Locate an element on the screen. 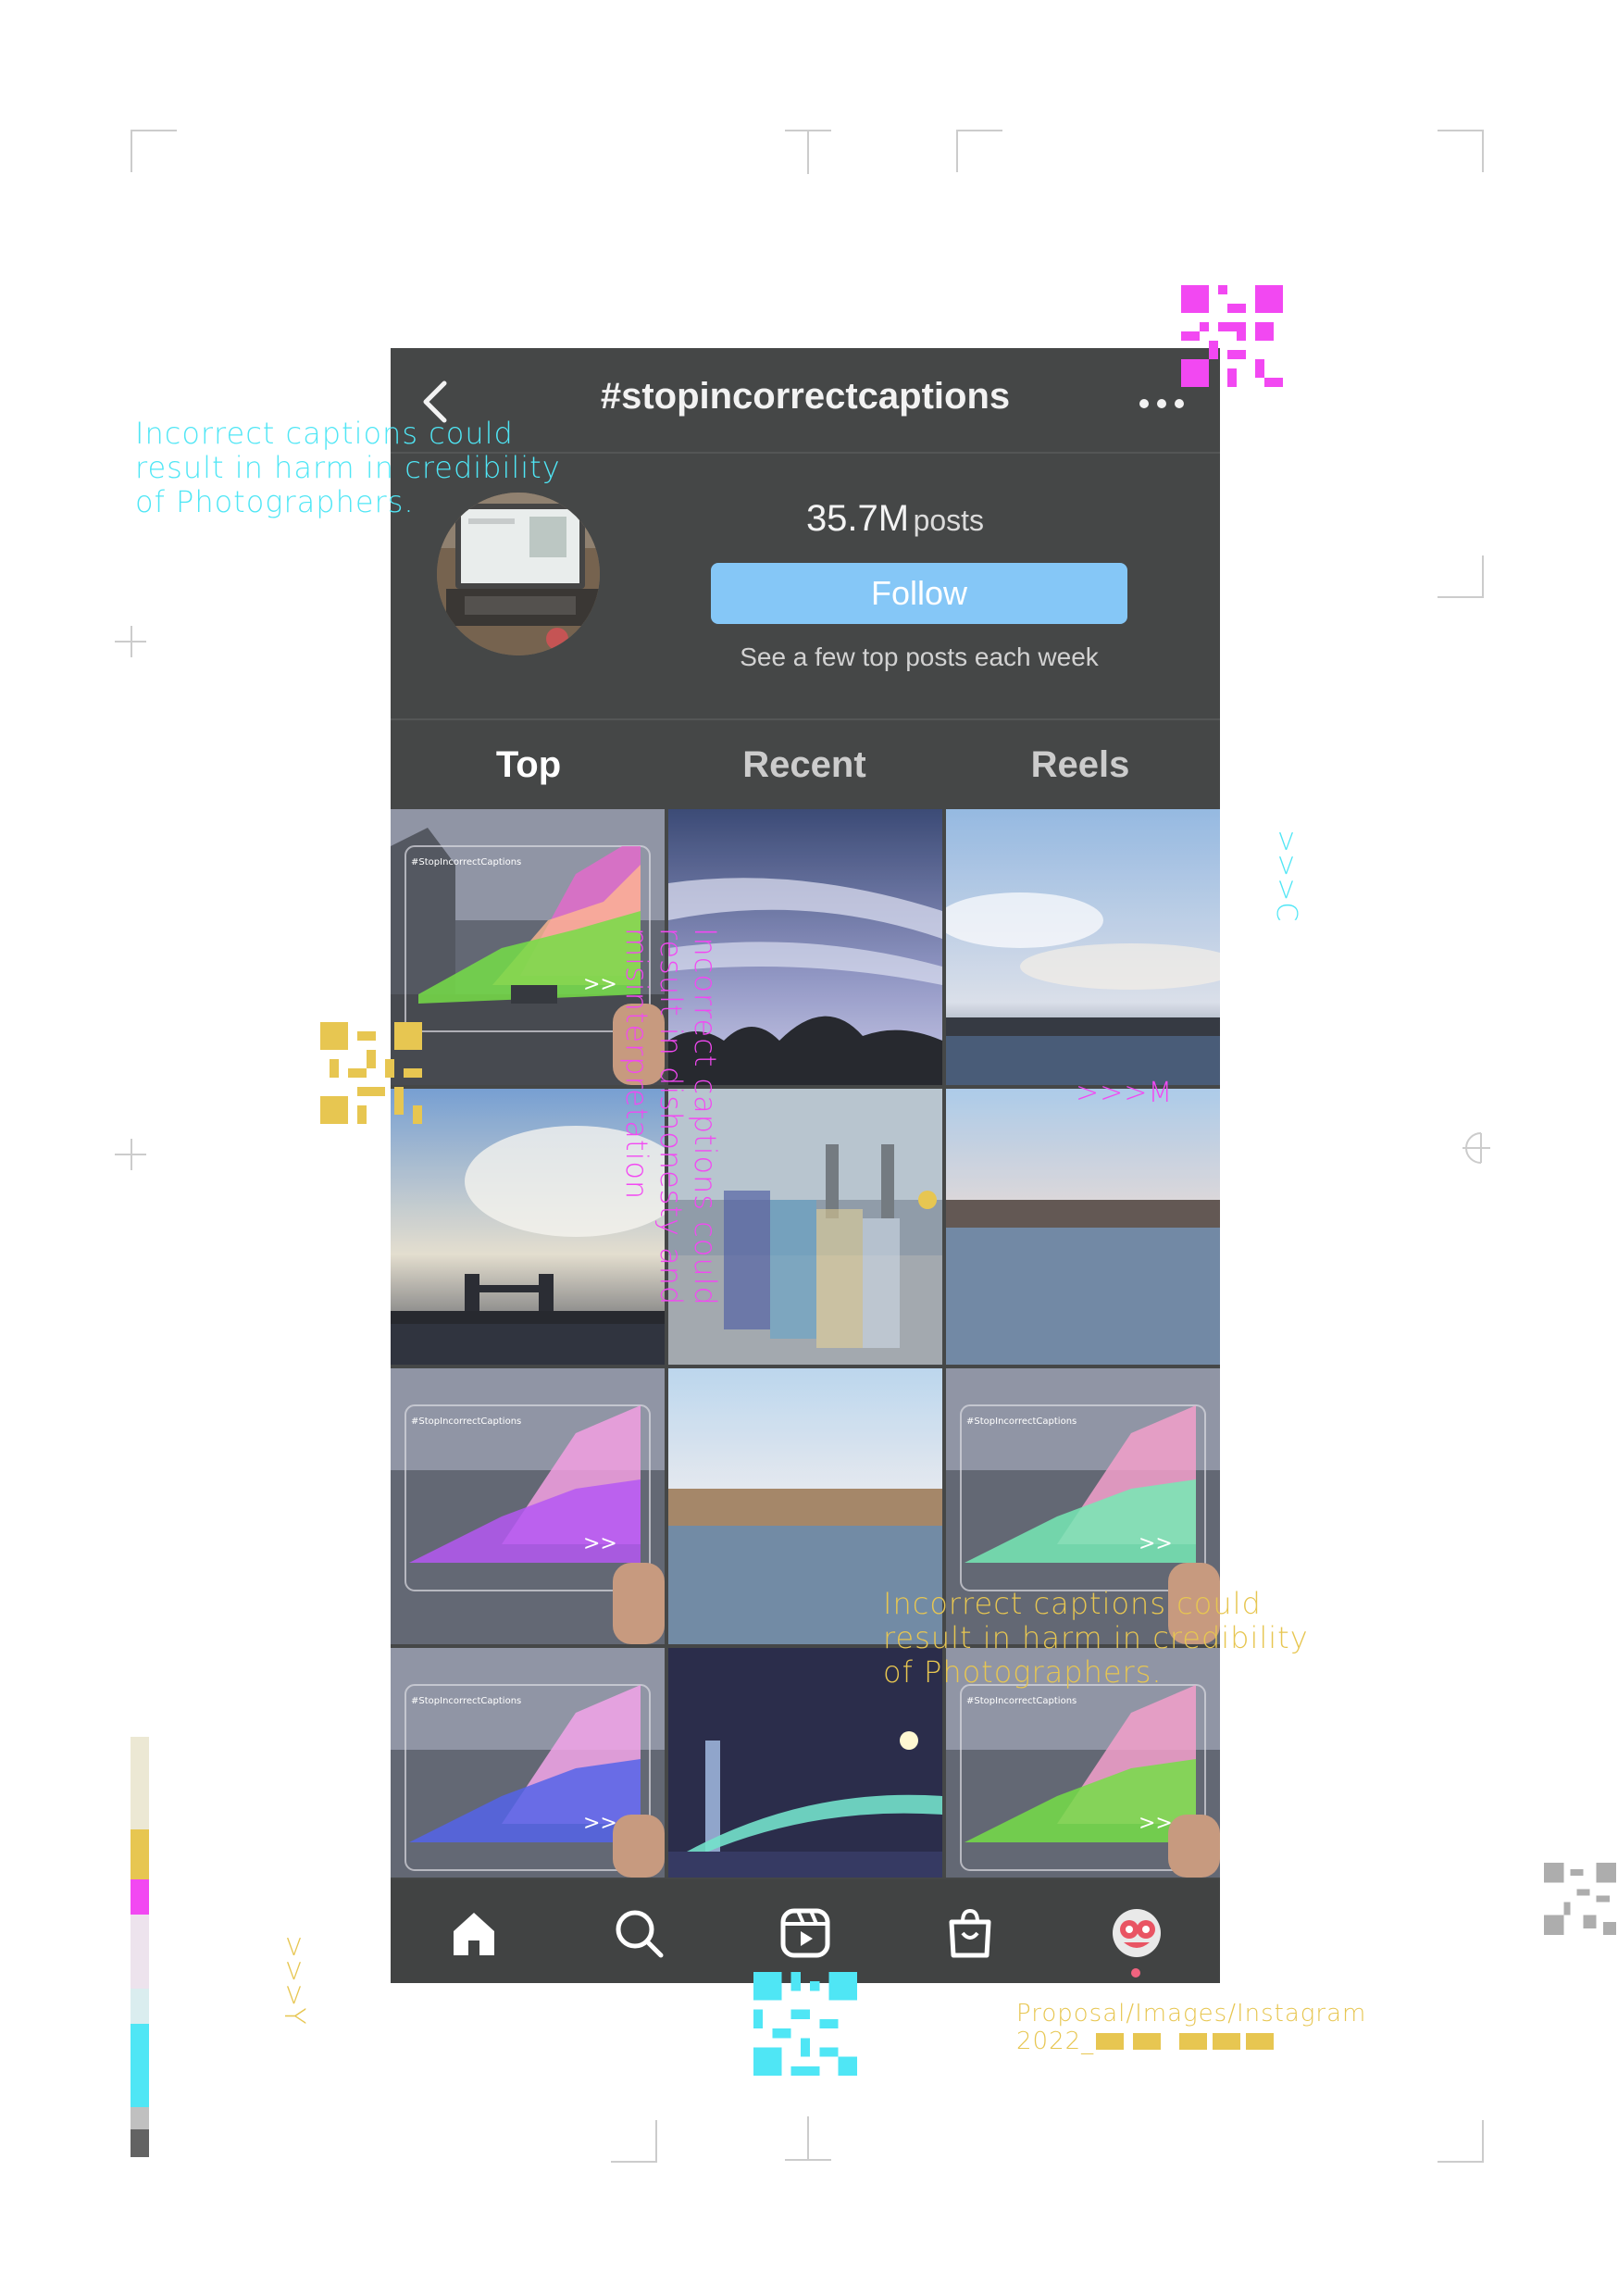  qr-code-grey is located at coordinates (1580, 1899).